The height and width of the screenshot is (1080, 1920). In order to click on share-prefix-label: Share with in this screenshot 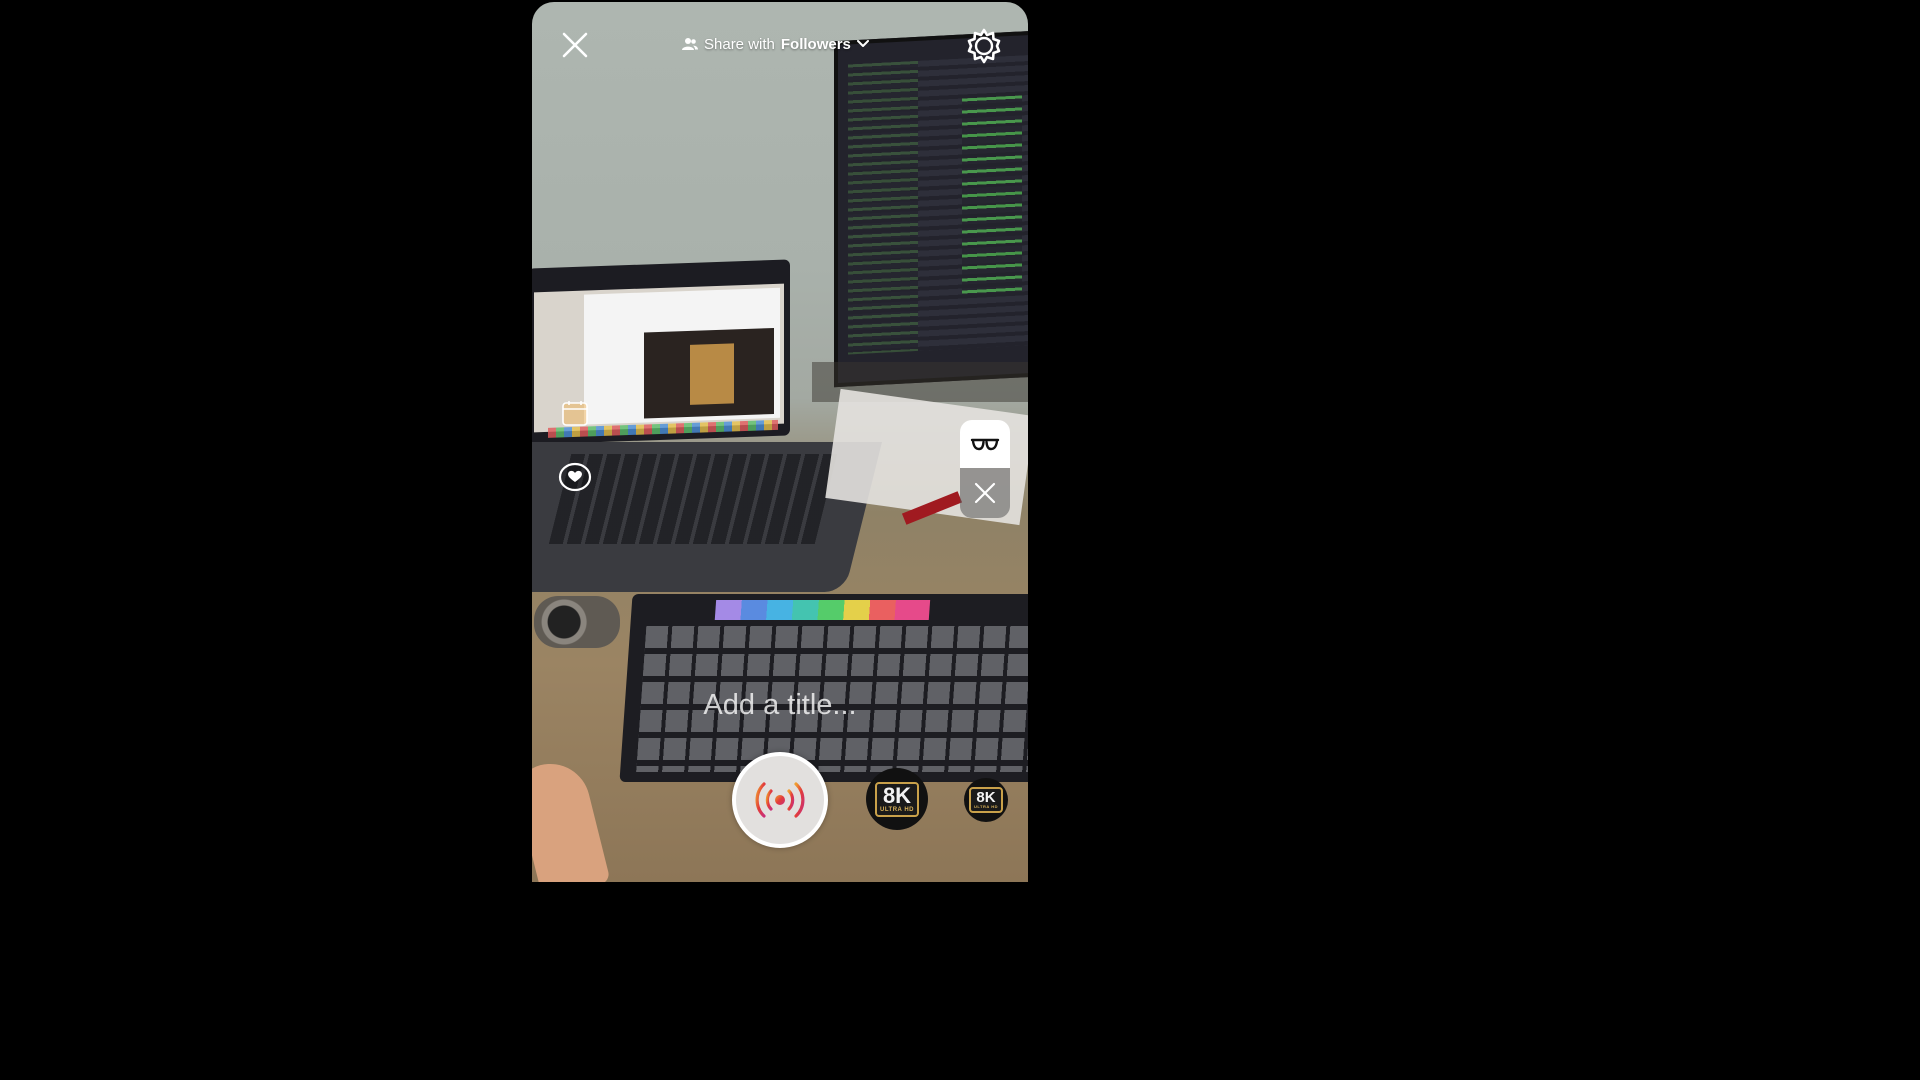, I will do `click(739, 44)`.